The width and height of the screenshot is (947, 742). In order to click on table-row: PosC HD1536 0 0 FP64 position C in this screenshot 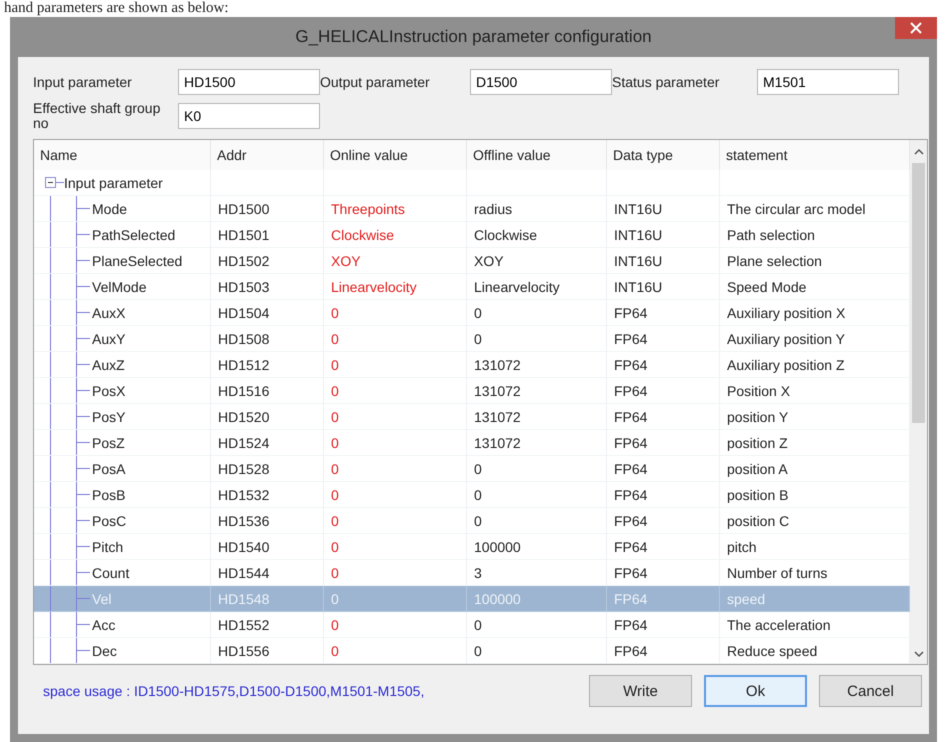, I will do `click(472, 521)`.